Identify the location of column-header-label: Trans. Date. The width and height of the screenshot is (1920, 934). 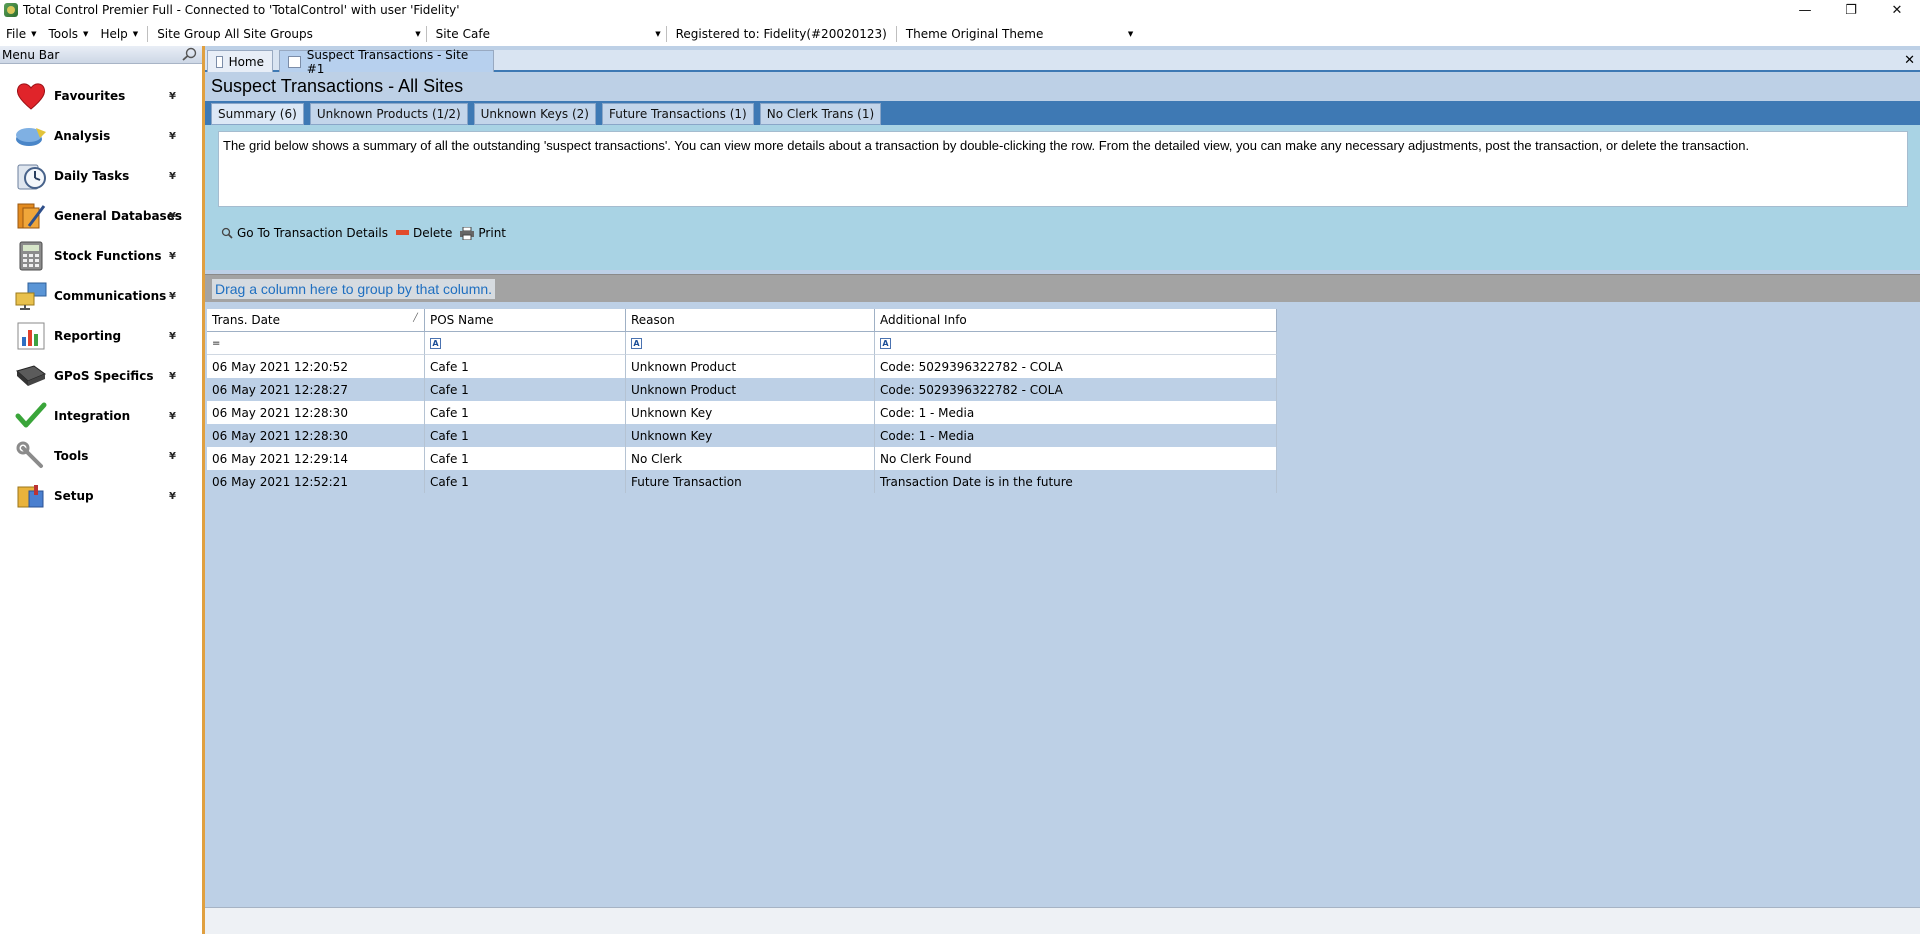
(246, 320).